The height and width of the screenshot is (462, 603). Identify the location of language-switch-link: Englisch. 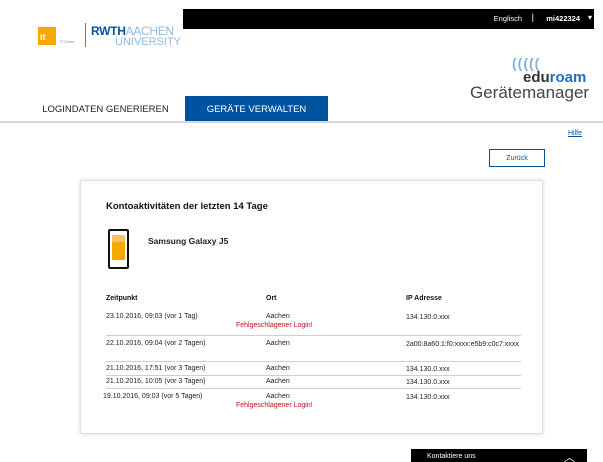
(508, 18).